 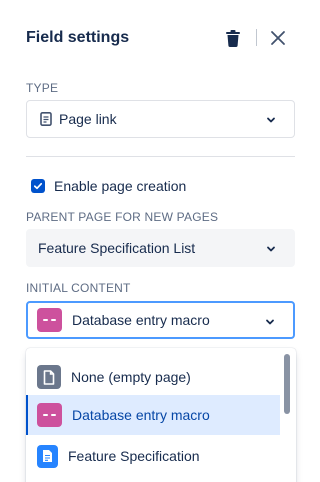 I want to click on menu-option-none: None (empty page), so click(x=153, y=377).